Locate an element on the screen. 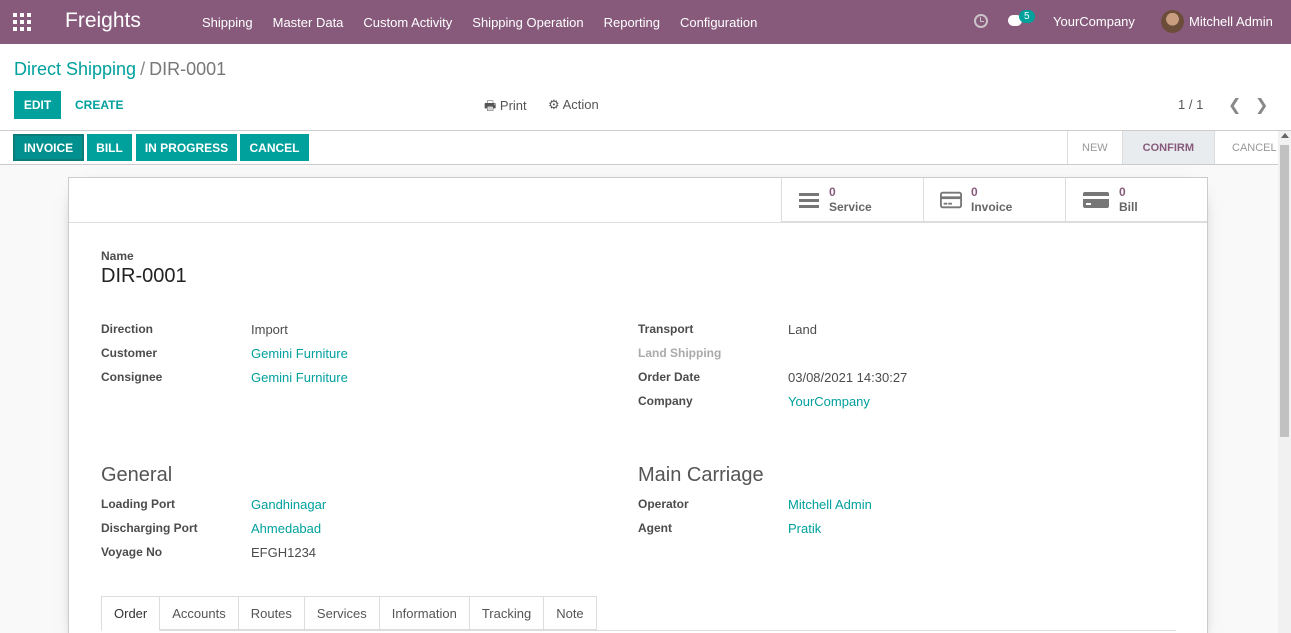  agent-link: Pratik is located at coordinates (804, 528).